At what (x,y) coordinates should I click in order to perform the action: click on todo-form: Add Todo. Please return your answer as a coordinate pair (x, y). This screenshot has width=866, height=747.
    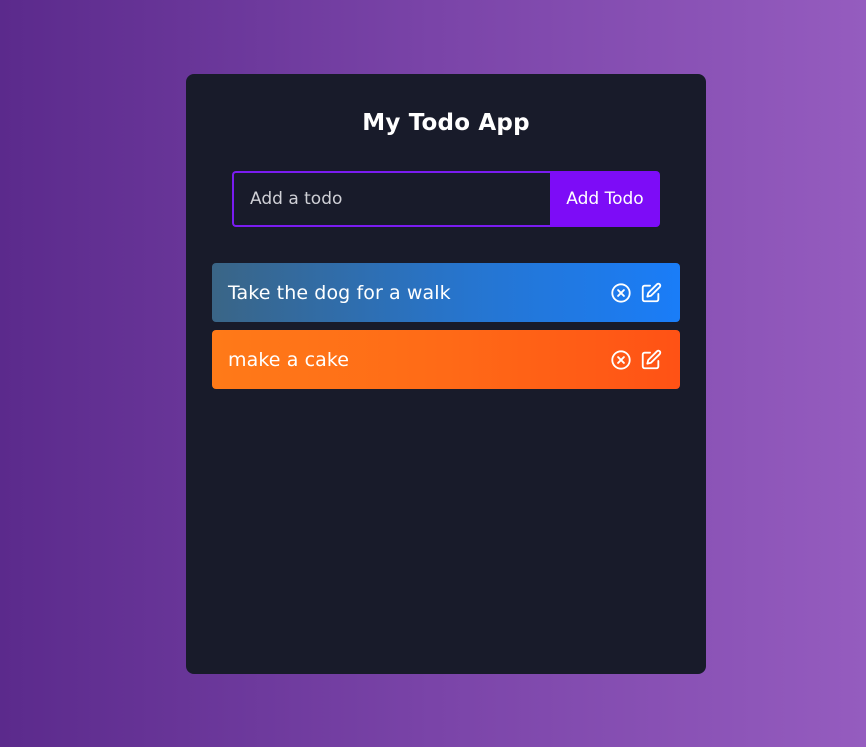
    Looking at the image, I should click on (446, 199).